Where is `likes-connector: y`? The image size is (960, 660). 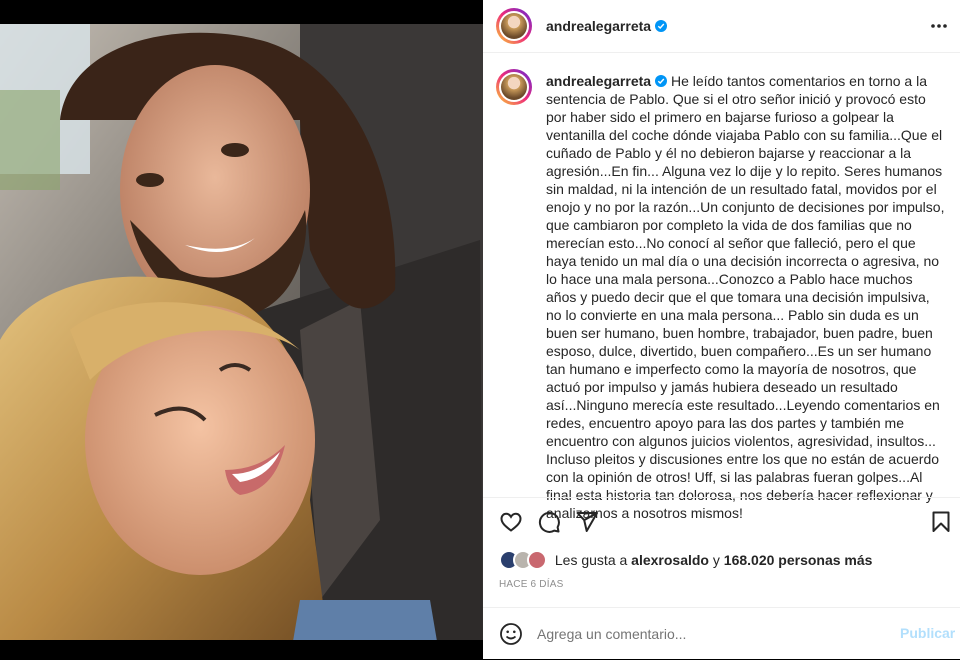 likes-connector: y is located at coordinates (716, 560).